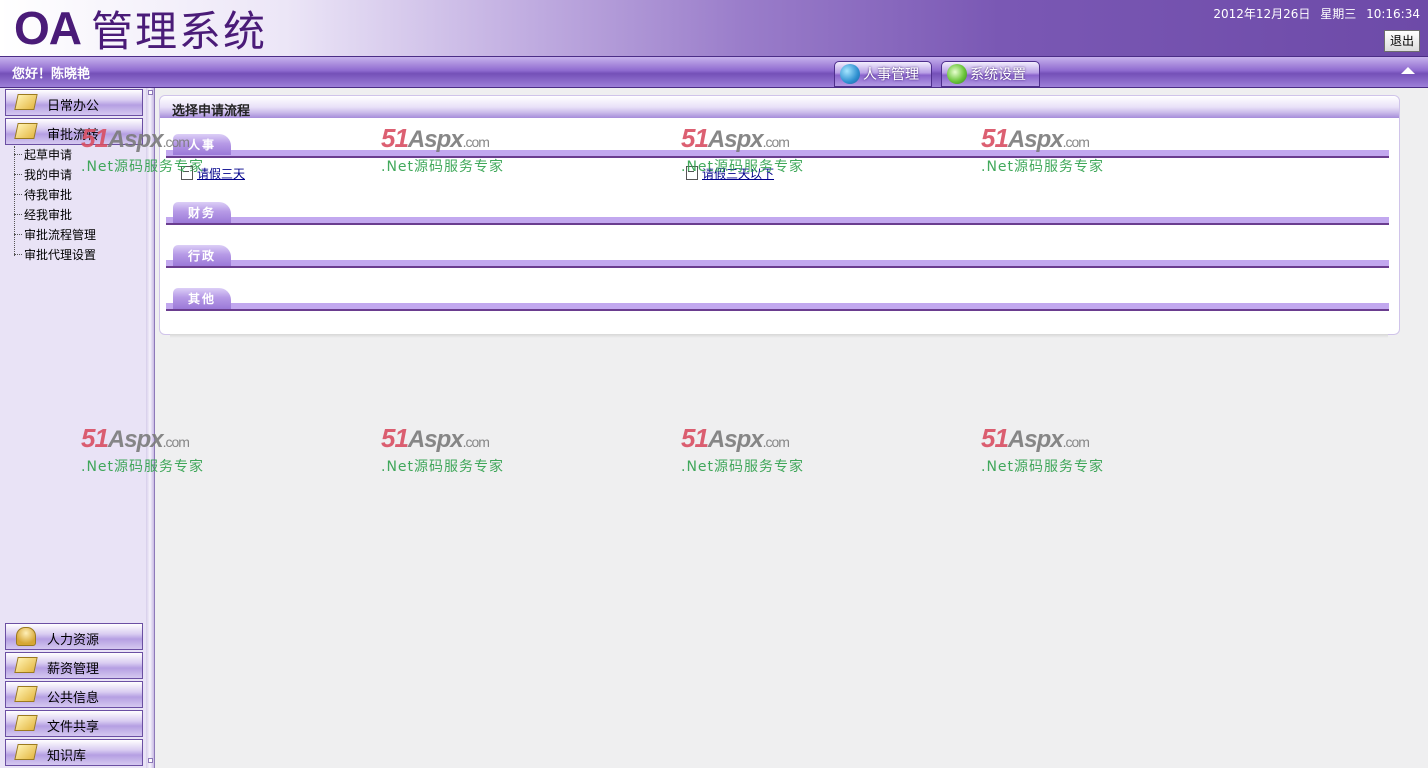 The width and height of the screenshot is (1428, 768). I want to click on sidebar-menu-file-sharing: 文件共享, so click(74, 723).